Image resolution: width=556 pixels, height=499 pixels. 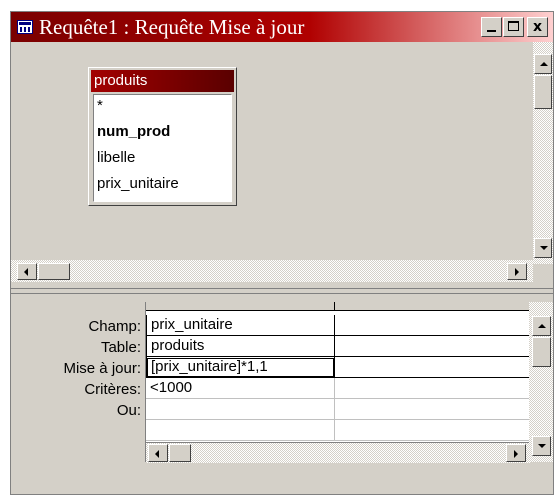 I want to click on window-title: Requête1 : Requête Mise à jour, so click(x=172, y=27).